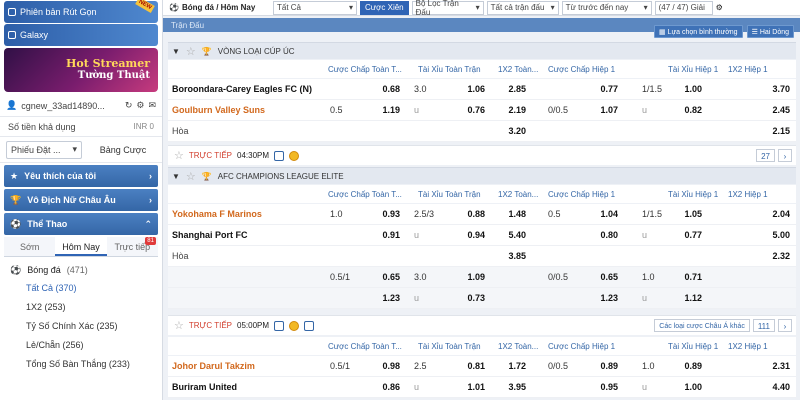  I want to click on bet-slip-select: Phiếu Đặt ... ▾, so click(44, 149).